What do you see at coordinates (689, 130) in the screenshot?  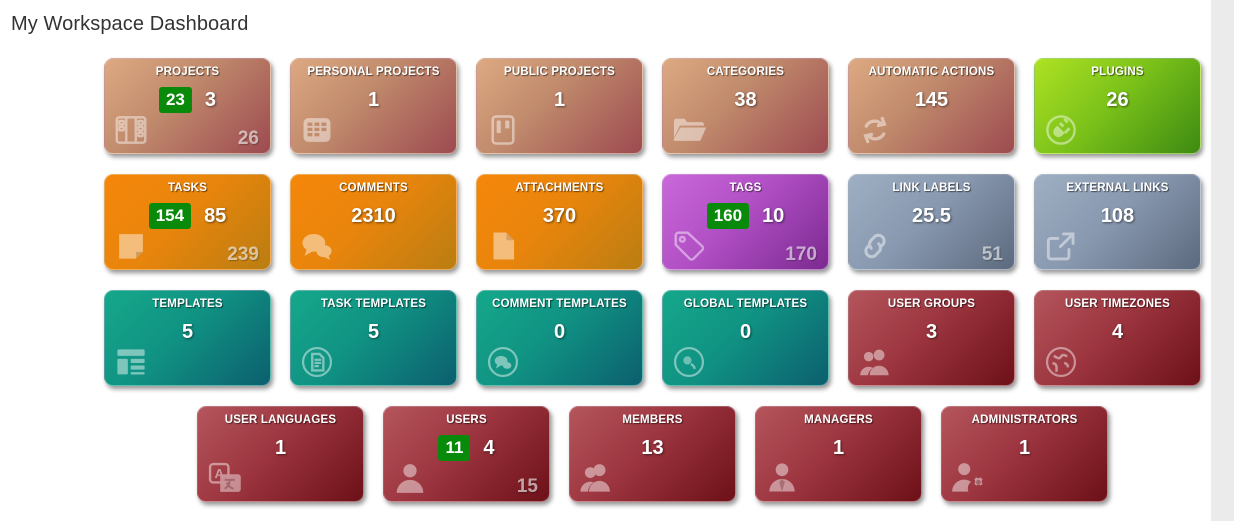 I see `folder-icon` at bounding box center [689, 130].